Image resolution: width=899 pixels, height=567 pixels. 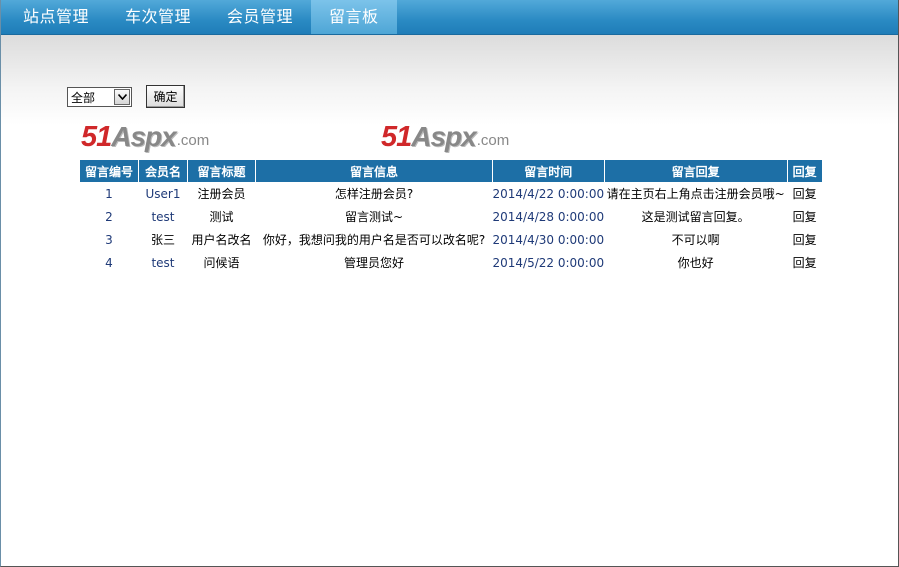 I want to click on cell-reply: 这是测试留言回复。, so click(x=695, y=217).